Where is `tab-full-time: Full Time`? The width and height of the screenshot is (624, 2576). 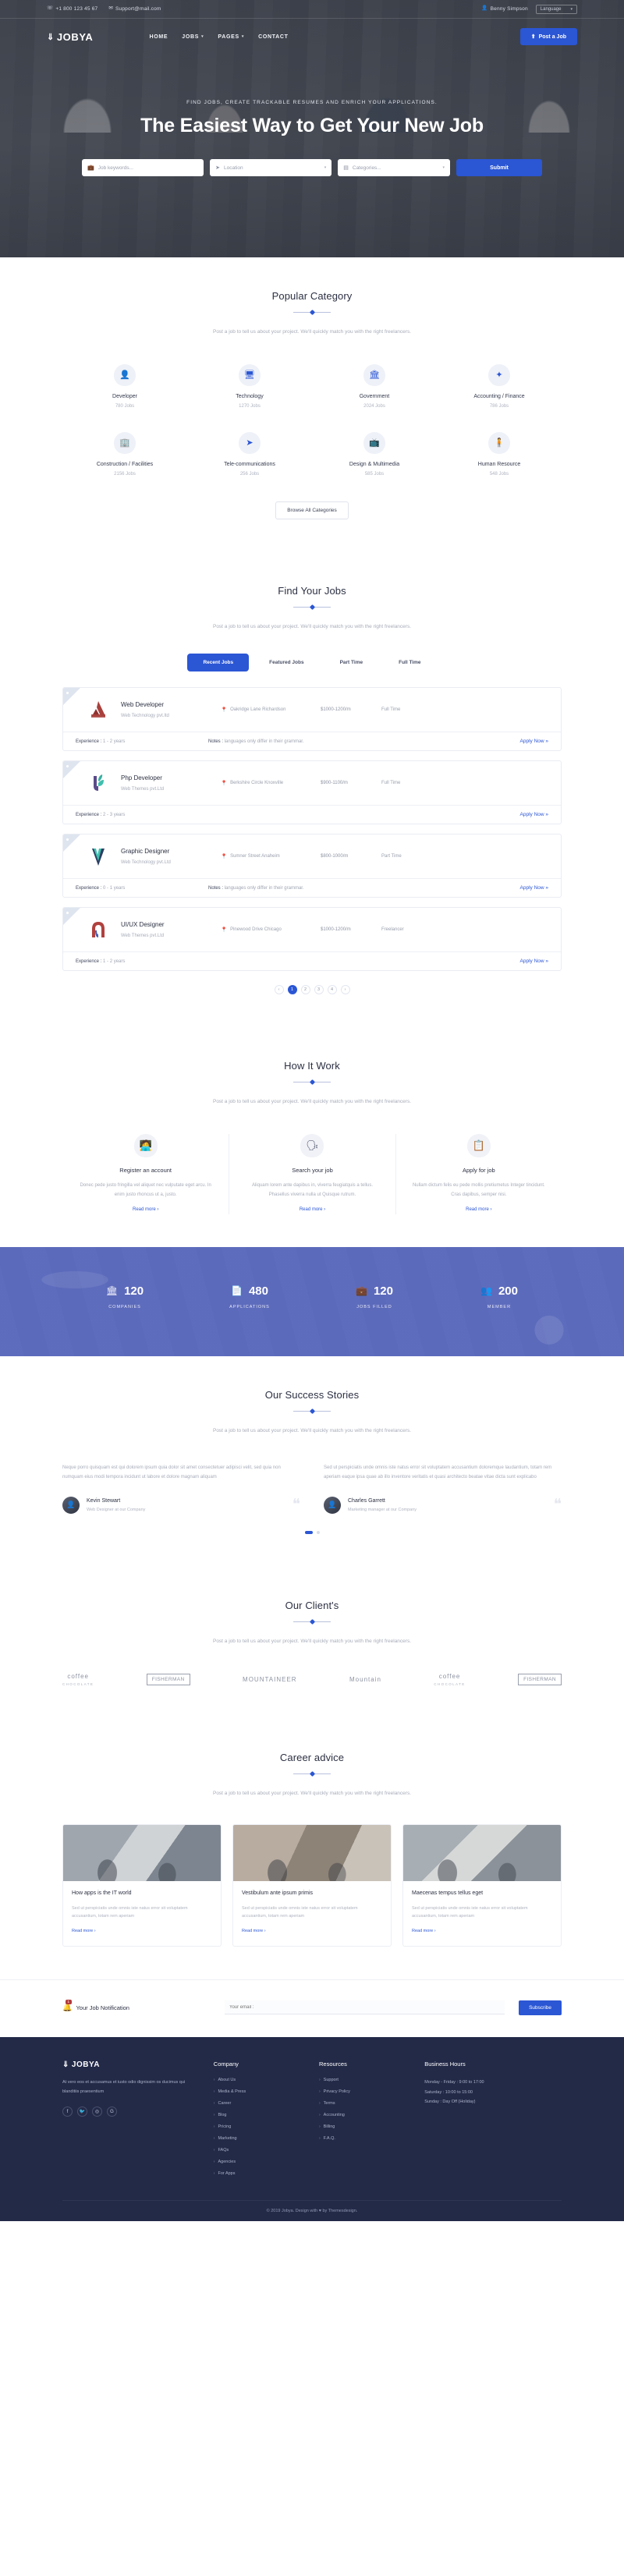 tab-full-time: Full Time is located at coordinates (409, 663).